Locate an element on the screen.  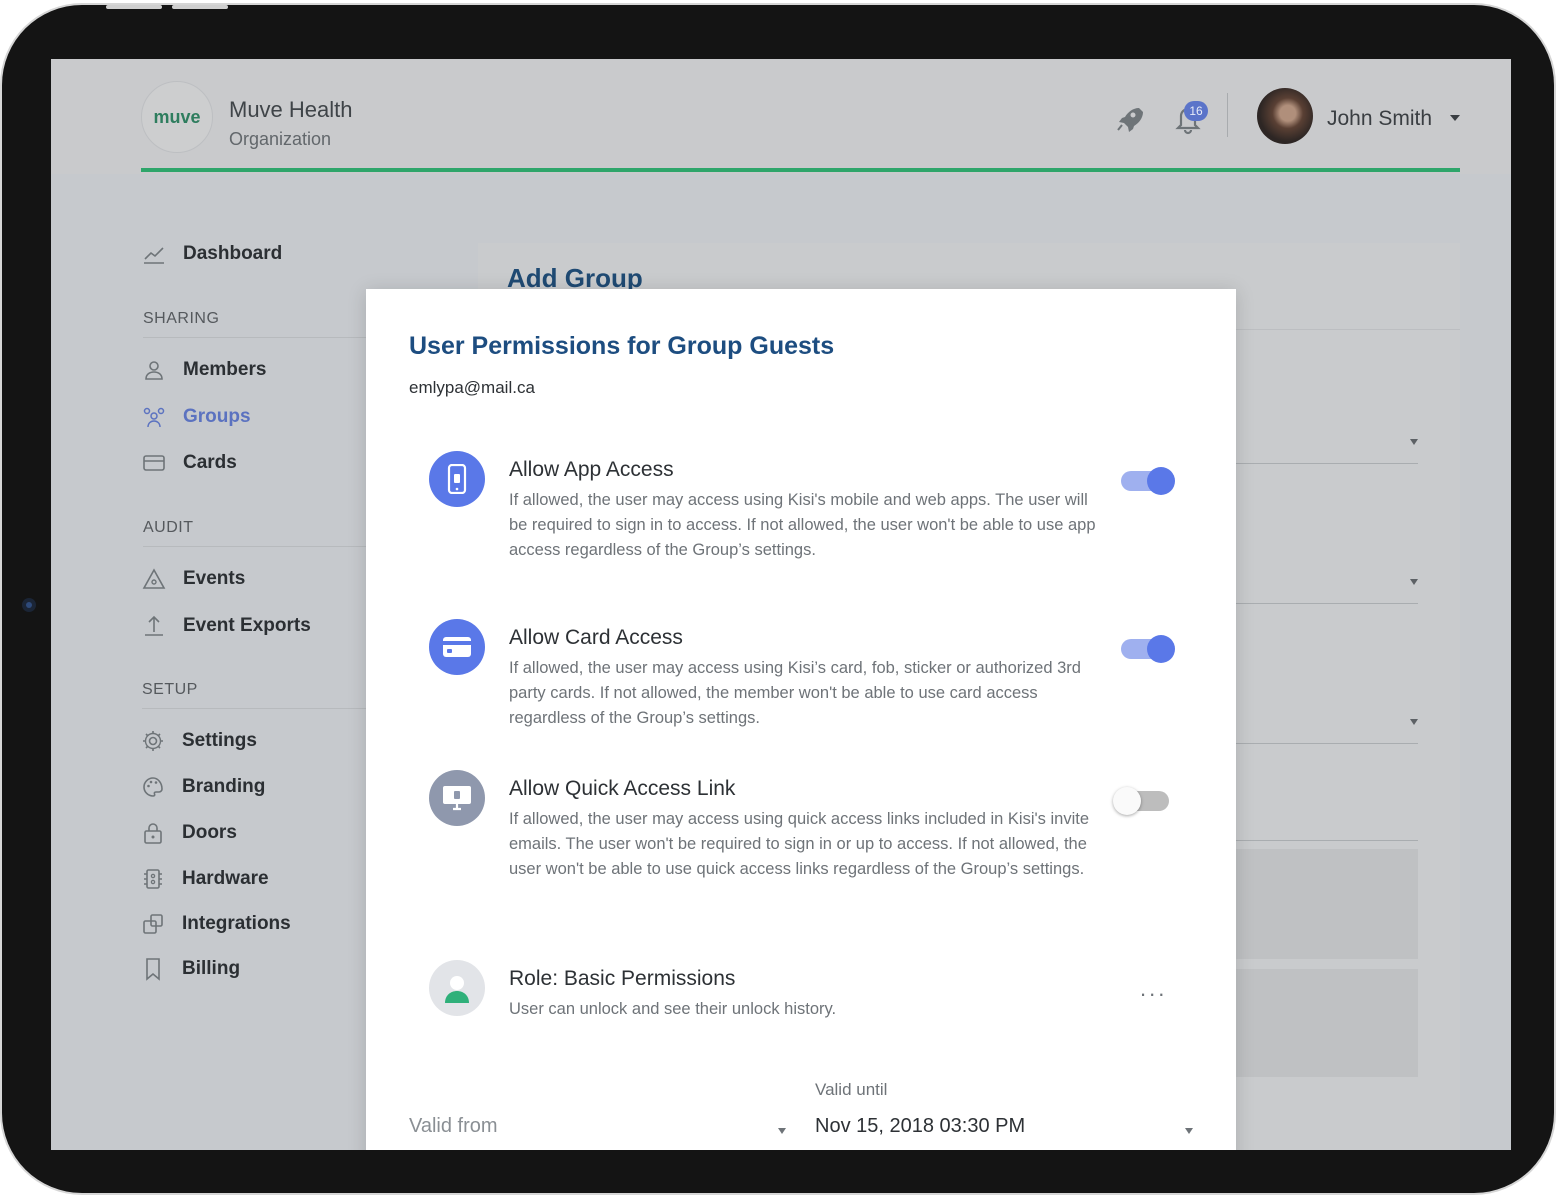
sidebar-item-label: Events is located at coordinates (214, 578).